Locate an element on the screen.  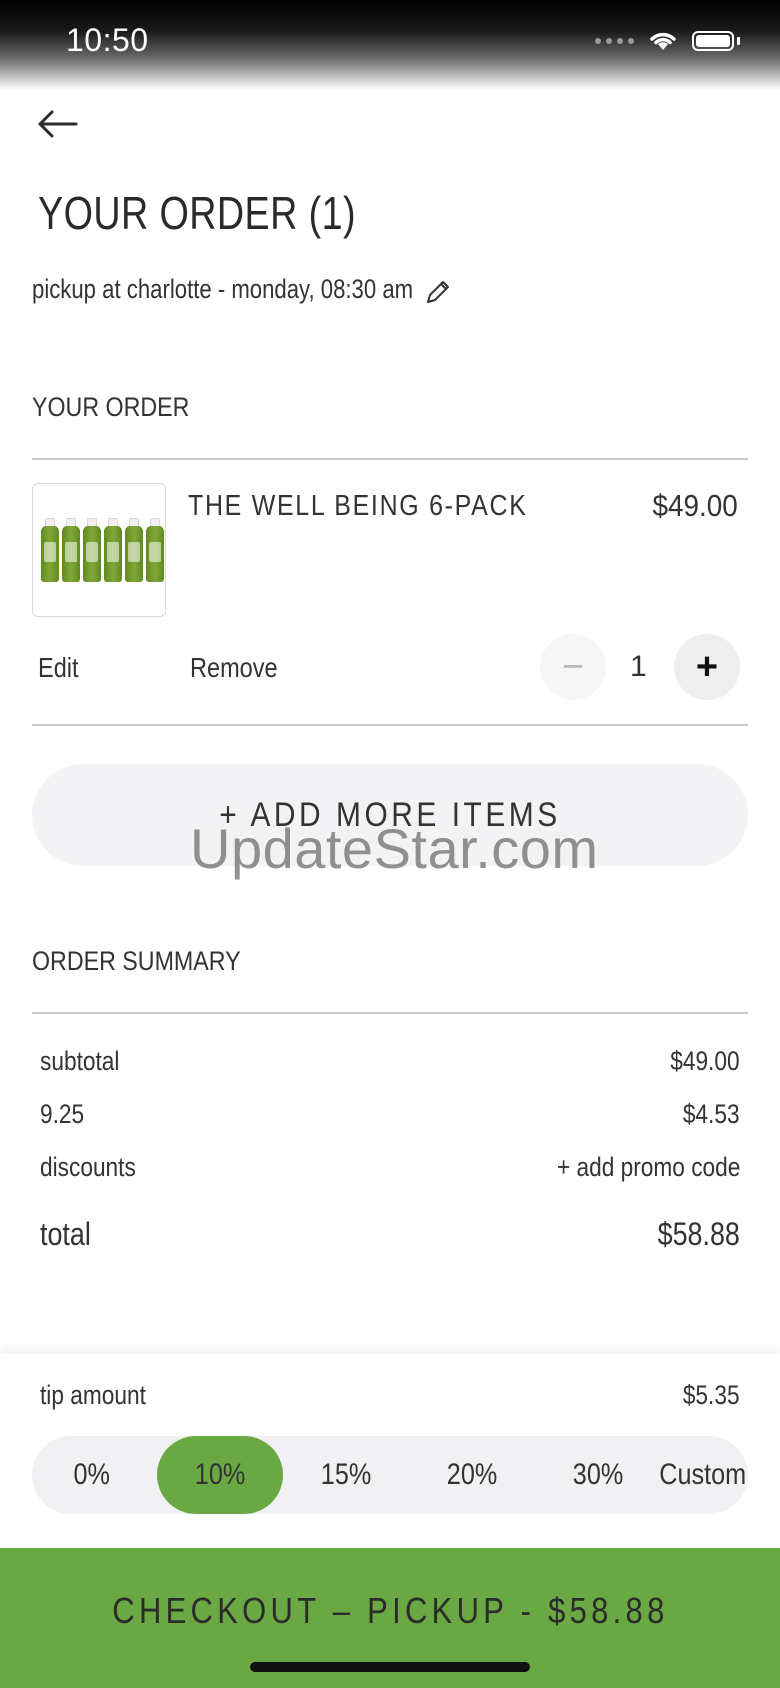
status-bar: 10:50 is located at coordinates (390, 45).